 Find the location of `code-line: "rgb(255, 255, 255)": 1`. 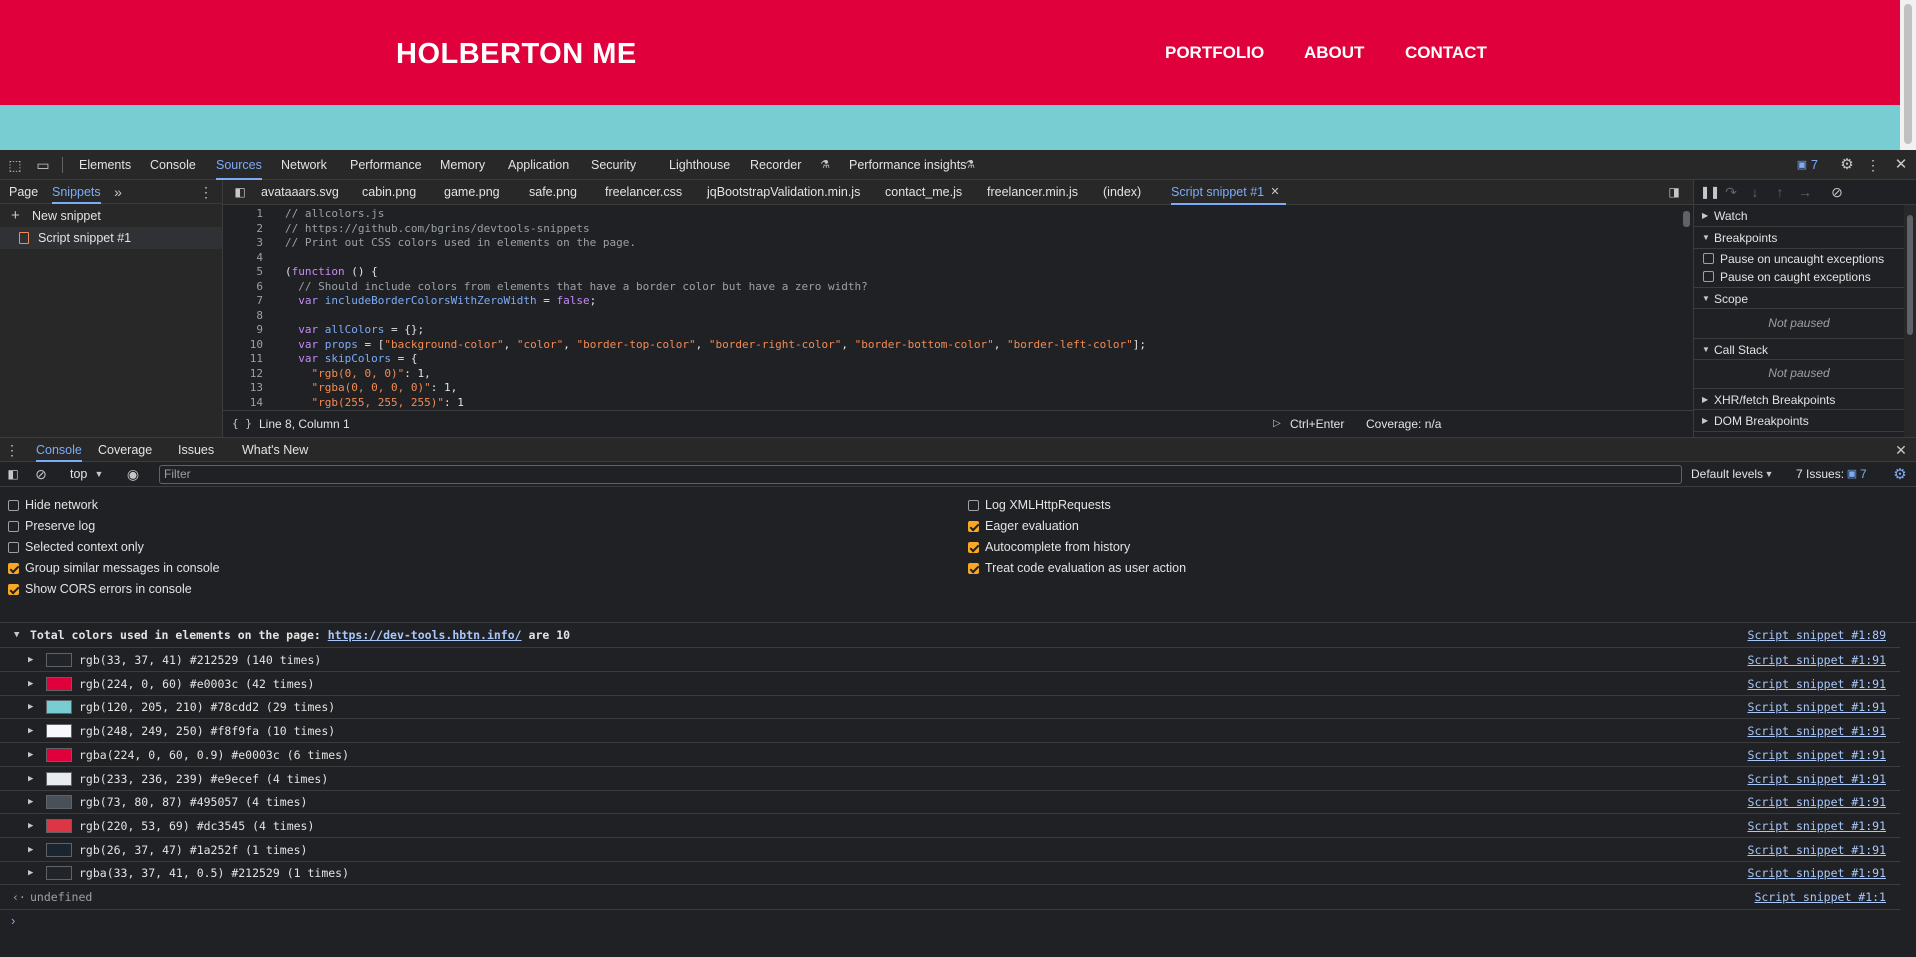

code-line: "rgb(255, 255, 255)": 1 is located at coordinates (374, 402).